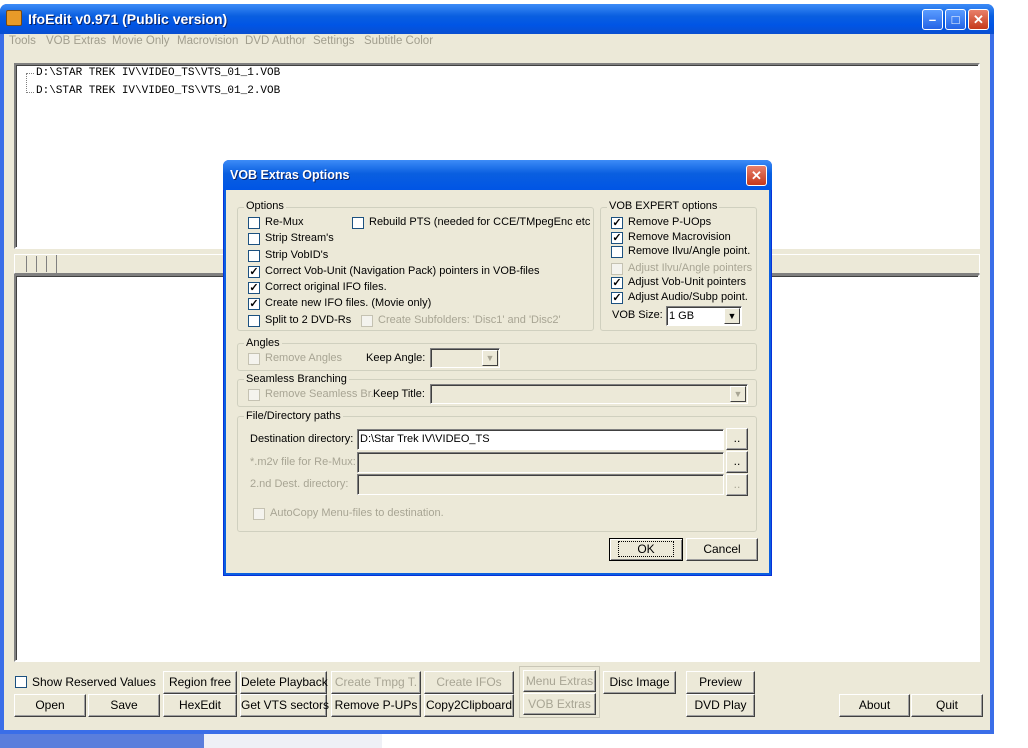 This screenshot has width=1028, height=748. Describe the element at coordinates (737, 462) in the screenshot. I see `m2v-browse-button: ..` at that location.